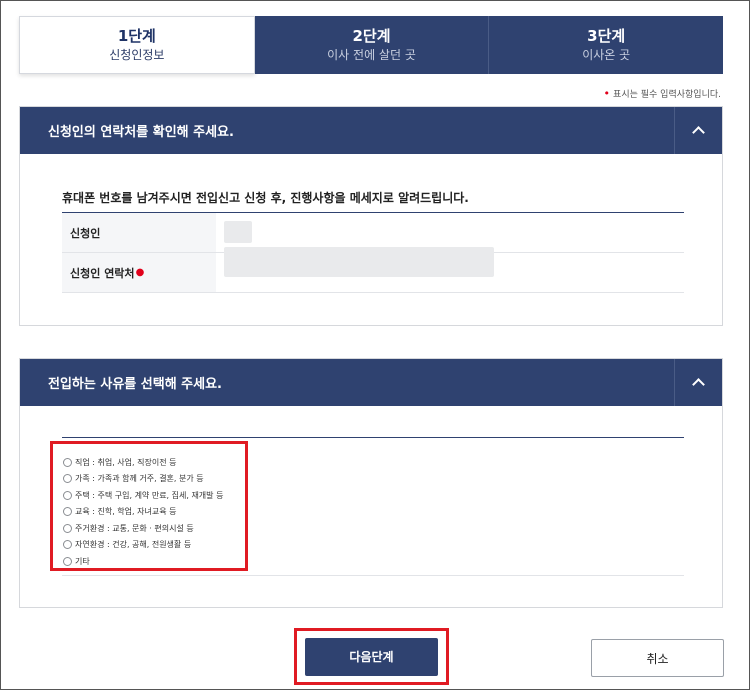  What do you see at coordinates (149, 495) in the screenshot?
I see `reason-option-label: 주택 : 주택 구입, 계약 만료, 집세, 재개발 등` at bounding box center [149, 495].